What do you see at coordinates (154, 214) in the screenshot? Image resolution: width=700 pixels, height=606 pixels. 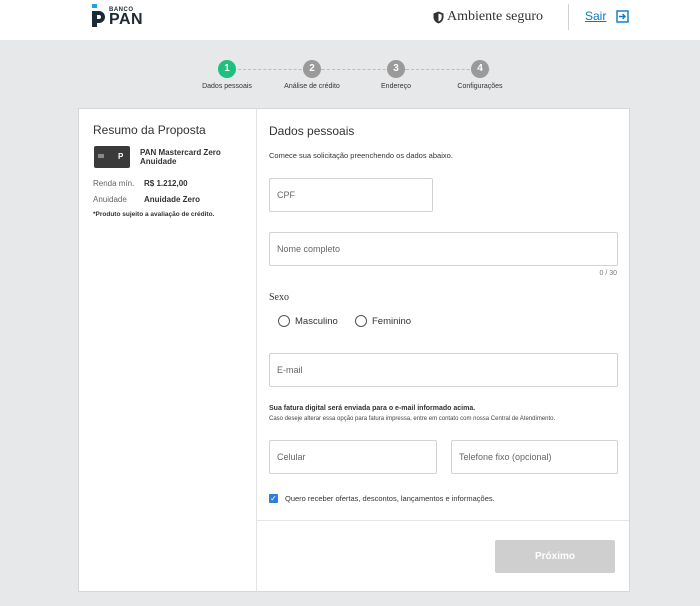 I see `credit-note: *Produto sujeito a avaliação de crédito.` at bounding box center [154, 214].